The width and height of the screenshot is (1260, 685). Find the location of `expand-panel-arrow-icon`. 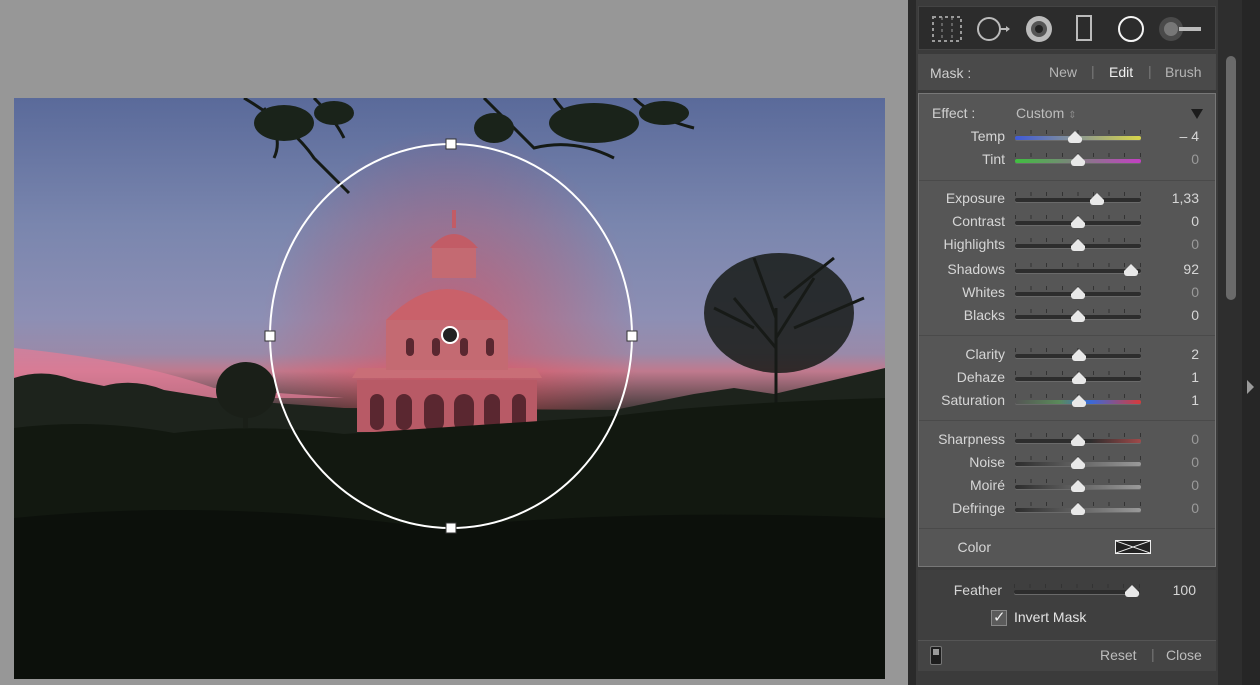

expand-panel-arrow-icon is located at coordinates (1250, 387).